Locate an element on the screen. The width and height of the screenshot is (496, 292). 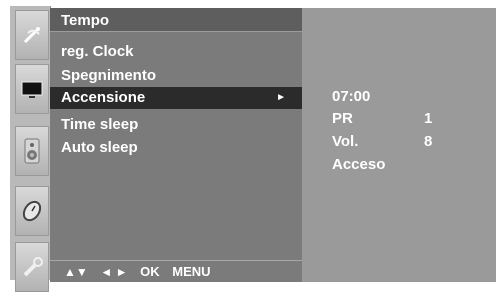
tv-screen-icon is located at coordinates (32, 89).